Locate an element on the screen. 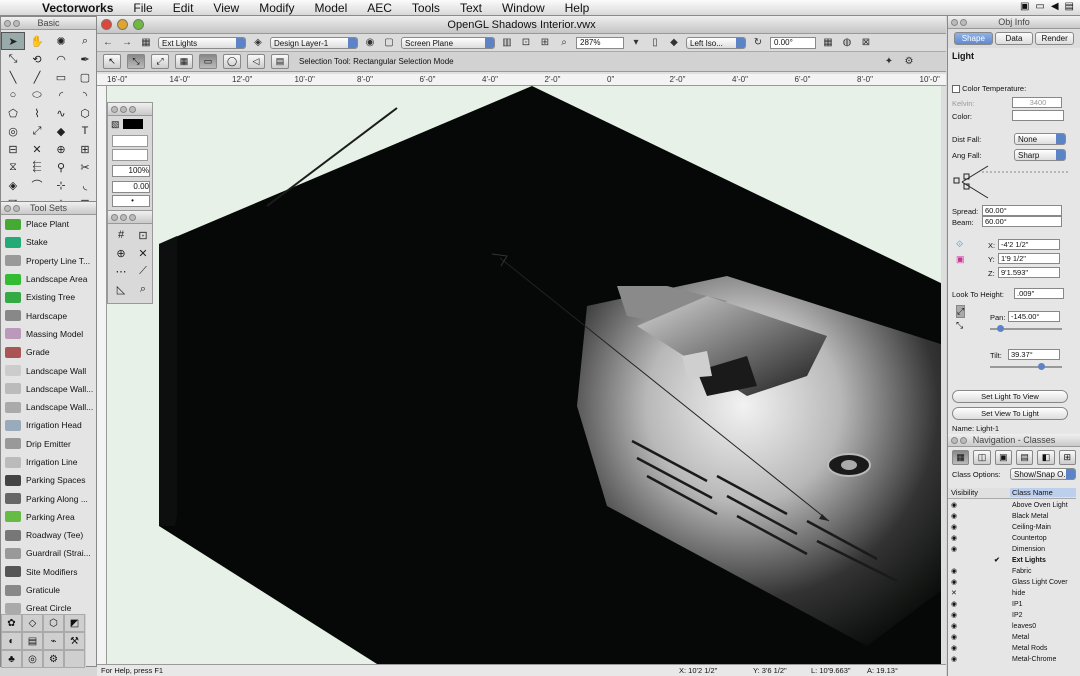  color-temp-checkbox is located at coordinates (956, 89).